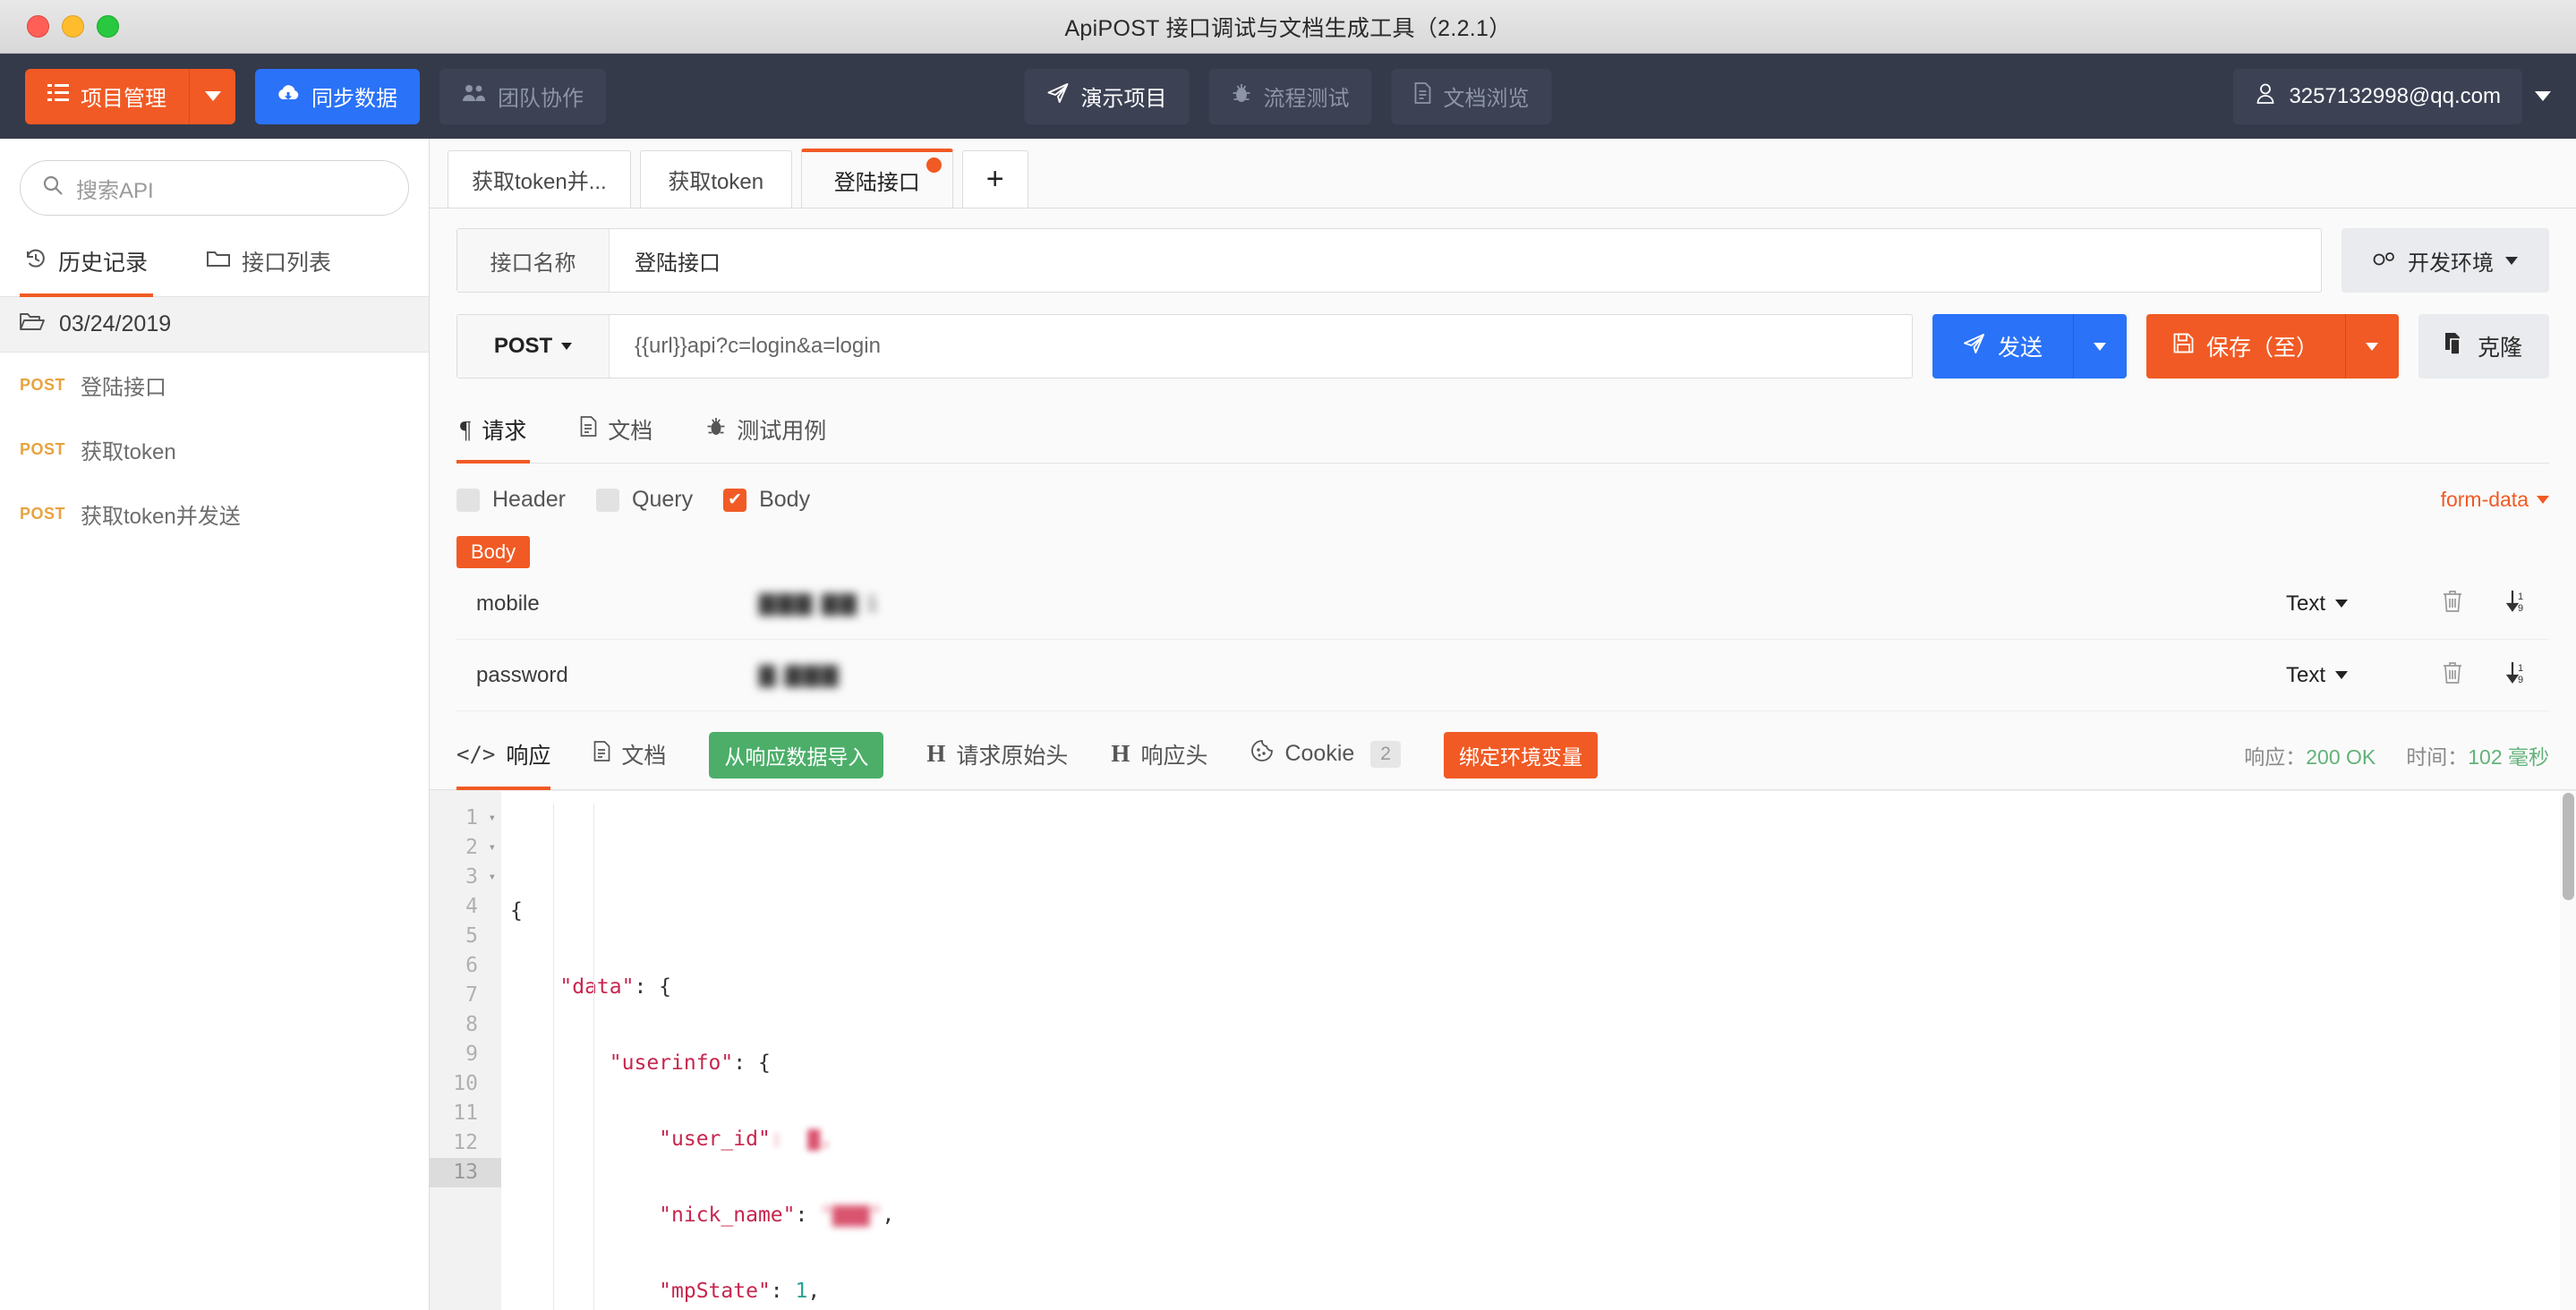  Describe the element at coordinates (214, 188) in the screenshot. I see `search-input: 搜索API` at that location.